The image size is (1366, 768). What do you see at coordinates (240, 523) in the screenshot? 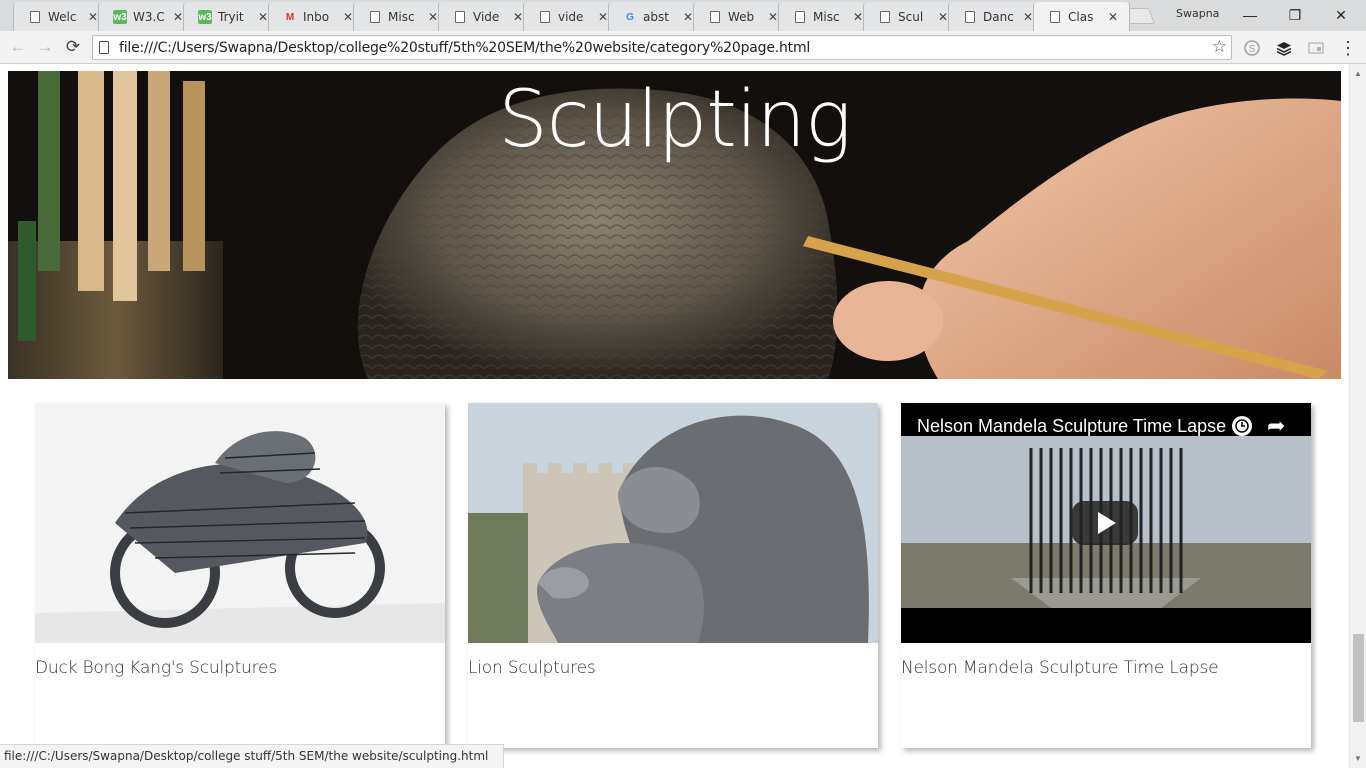
I see `motorcycle-sculpture-image` at bounding box center [240, 523].